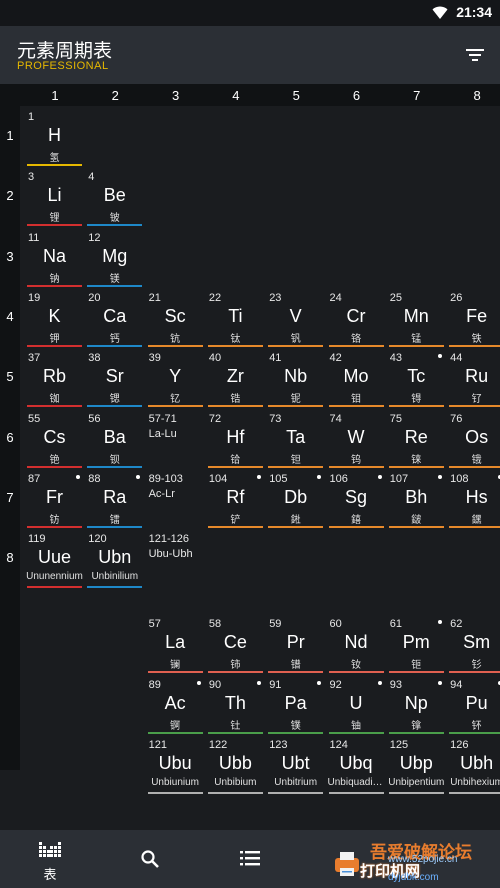 The width and height of the screenshot is (500, 888). I want to click on element-name: 钷, so click(416, 666).